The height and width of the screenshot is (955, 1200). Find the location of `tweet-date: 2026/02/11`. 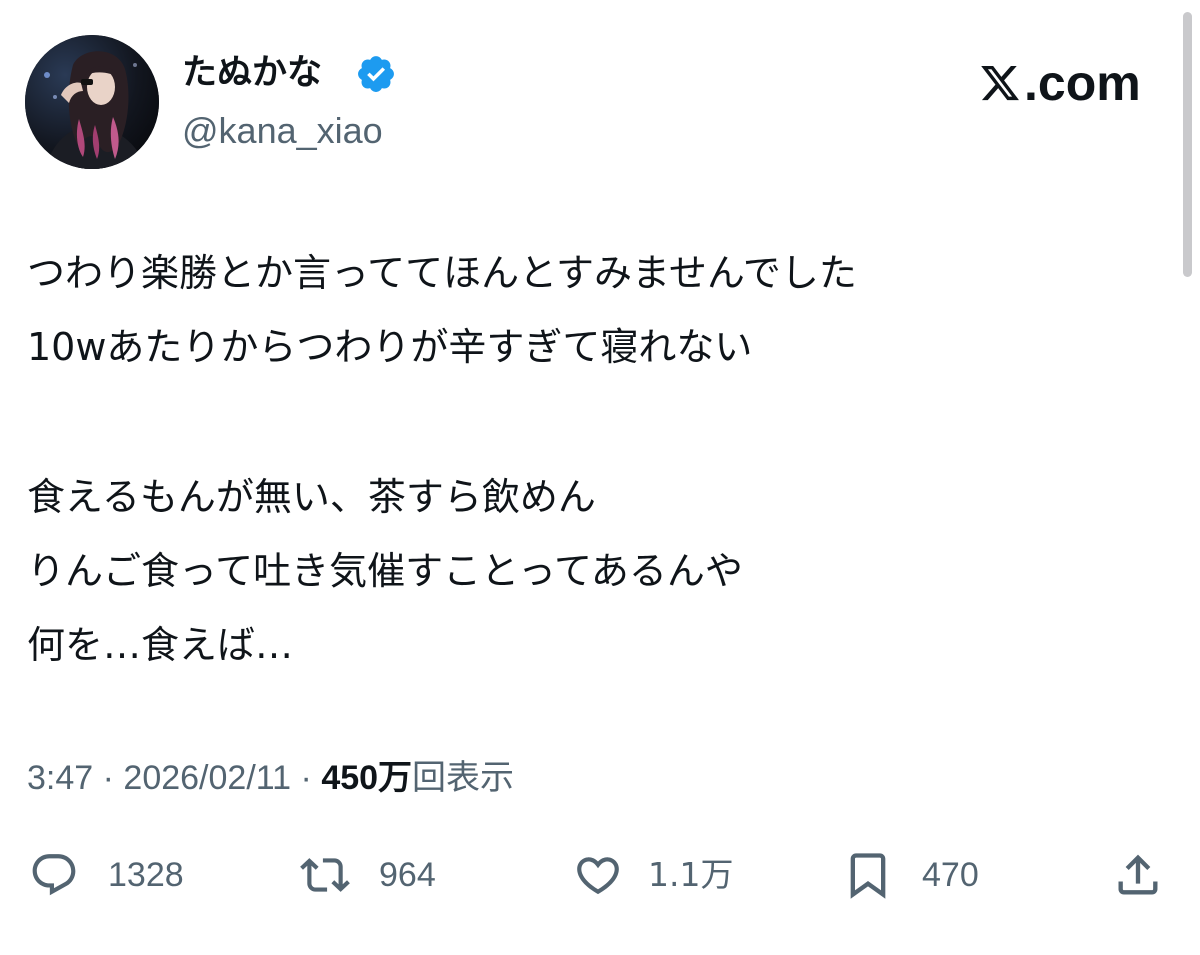

tweet-date: 2026/02/11 is located at coordinates (207, 778).